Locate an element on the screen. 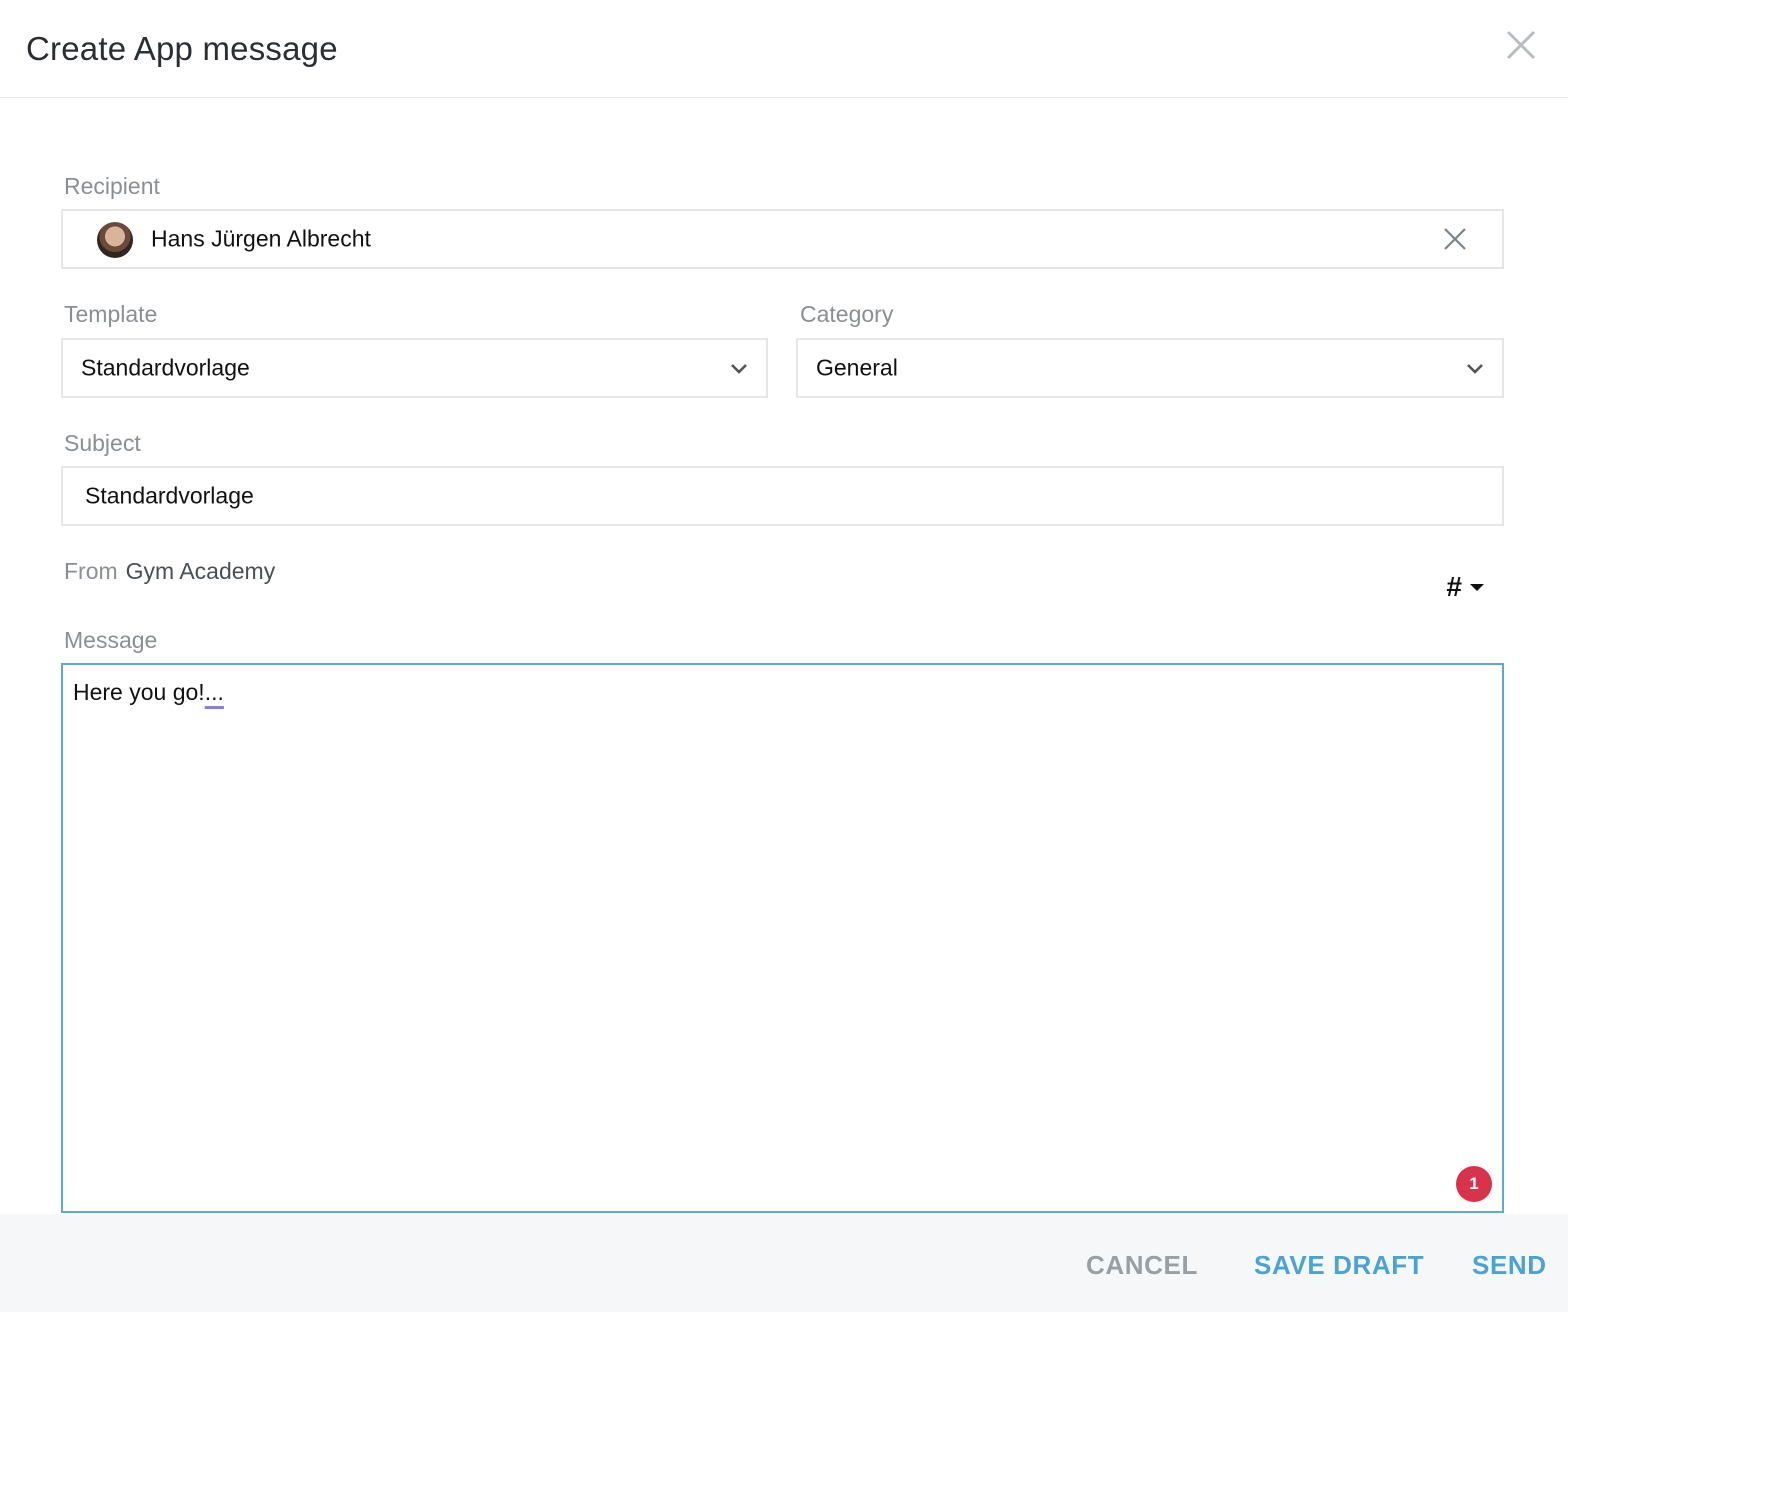 The image size is (1782, 1491). from-line: From Gym Academy is located at coordinates (169, 571).